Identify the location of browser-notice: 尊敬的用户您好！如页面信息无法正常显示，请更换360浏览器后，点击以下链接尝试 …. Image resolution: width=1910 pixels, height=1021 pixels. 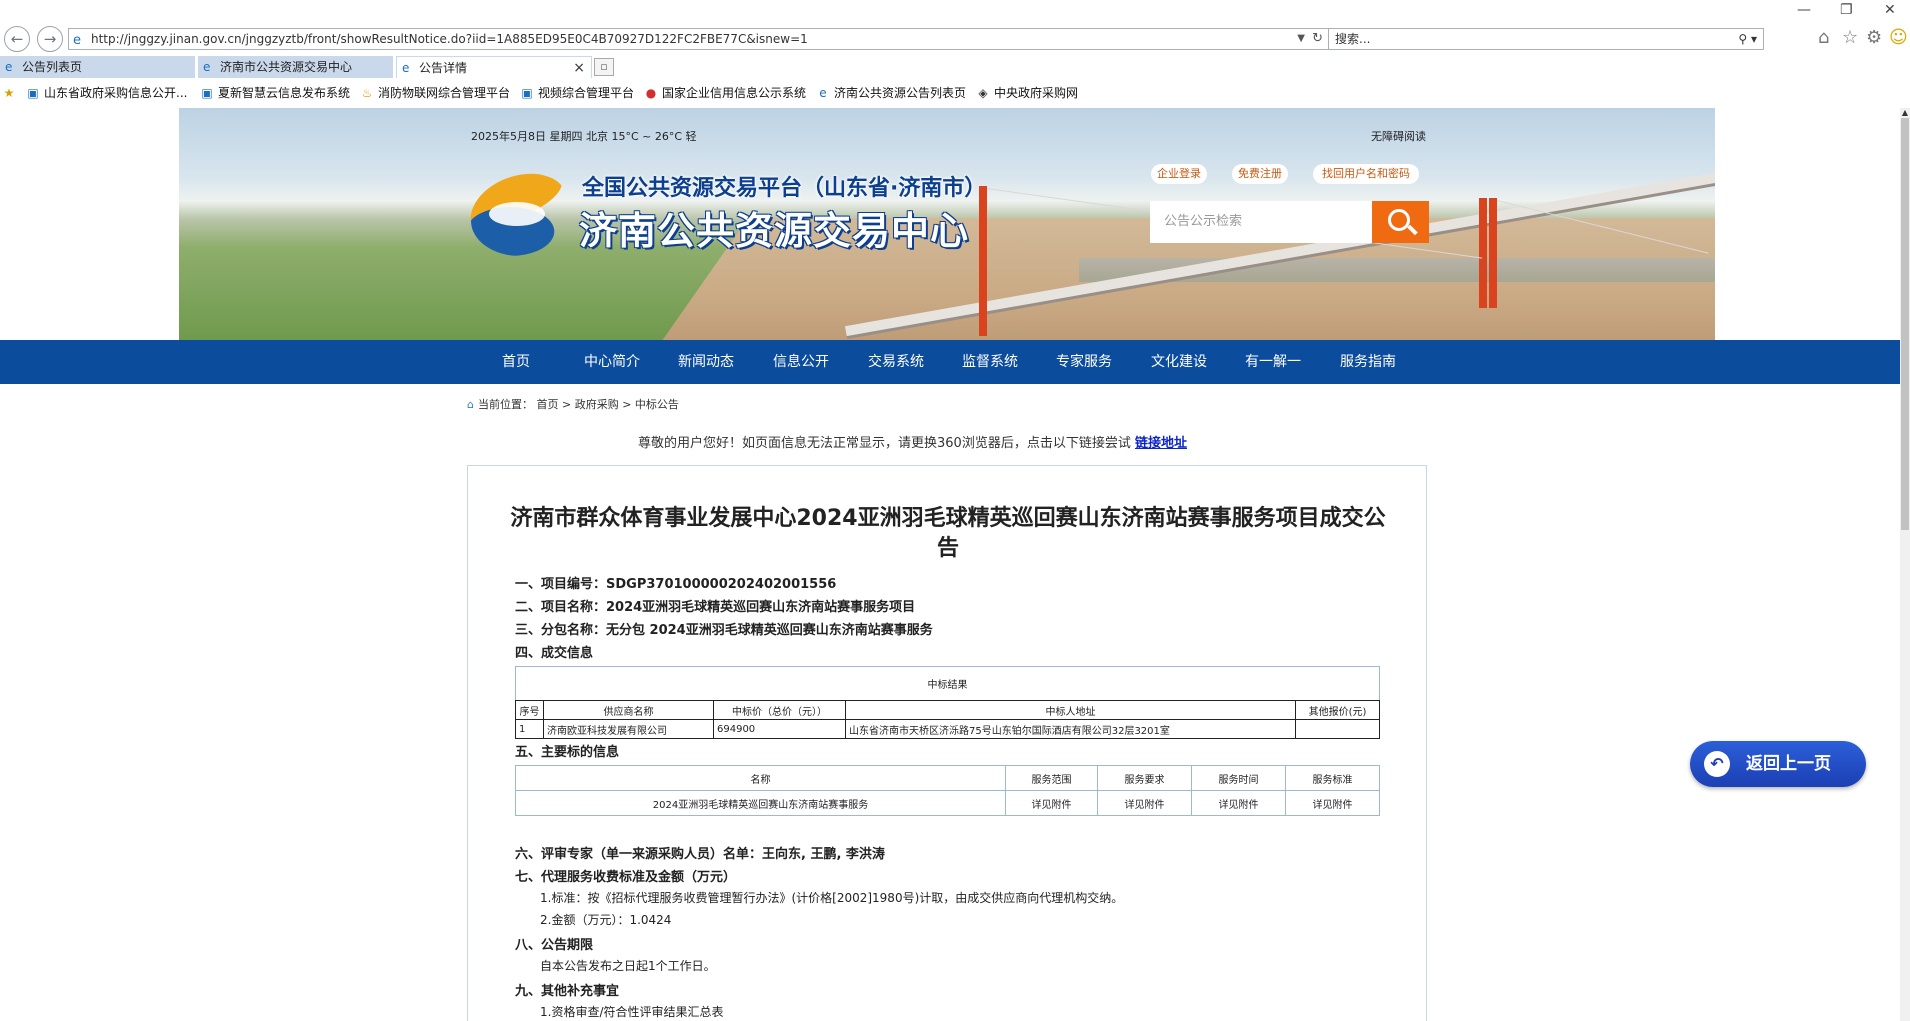
(912, 441).